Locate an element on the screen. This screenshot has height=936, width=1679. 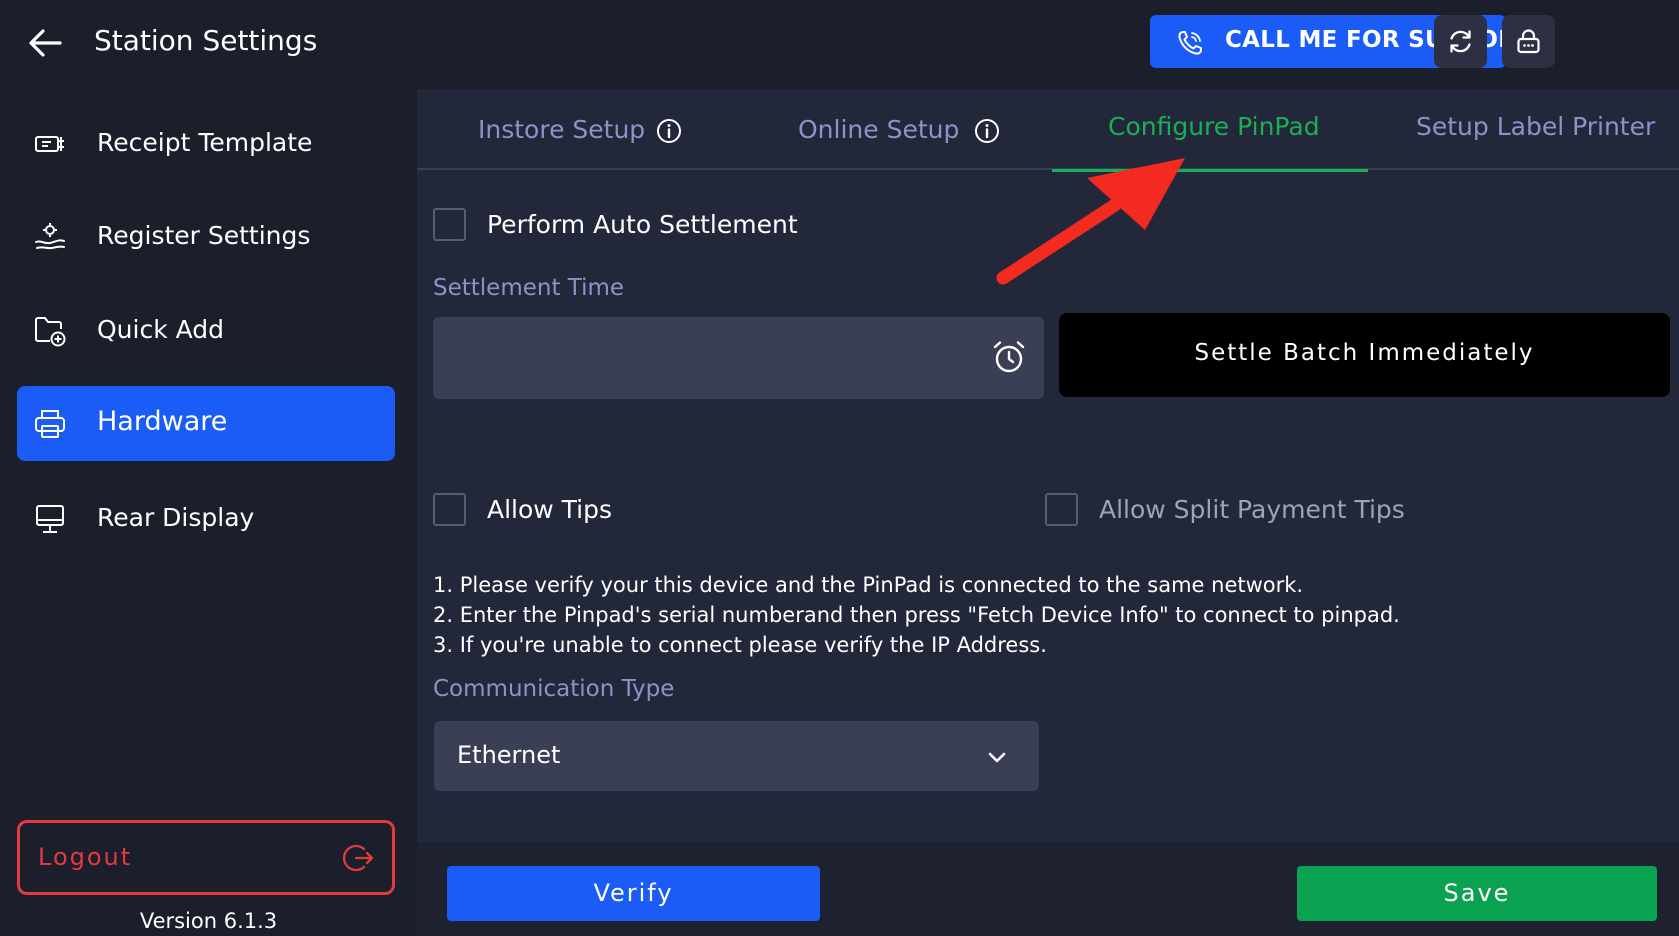
sidebar-item-label: Quick Add is located at coordinates (161, 329).